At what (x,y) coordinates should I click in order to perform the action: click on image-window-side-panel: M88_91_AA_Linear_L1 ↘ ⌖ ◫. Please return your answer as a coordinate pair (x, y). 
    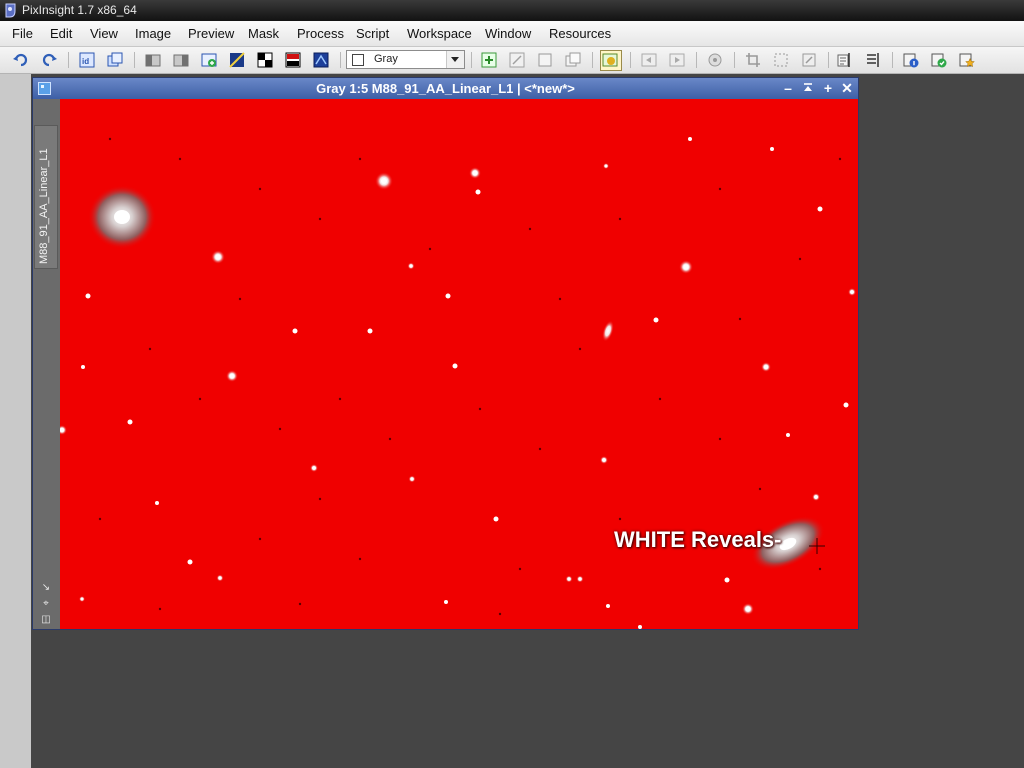
    Looking at the image, I should click on (46, 364).